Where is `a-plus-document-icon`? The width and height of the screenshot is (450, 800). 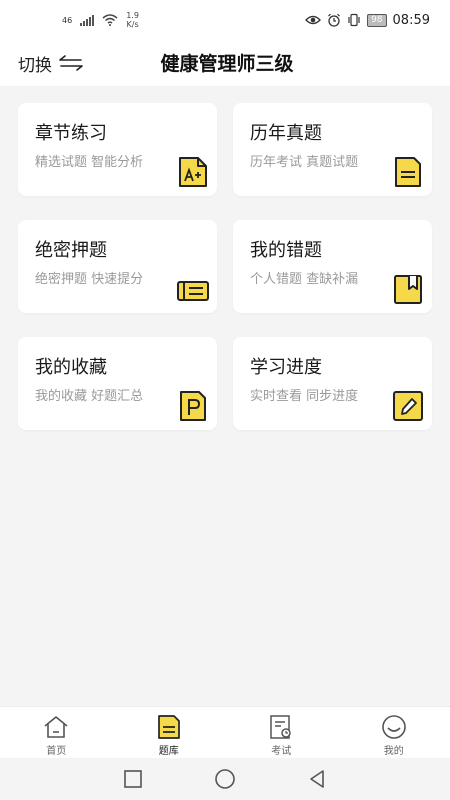 a-plus-document-icon is located at coordinates (193, 172).